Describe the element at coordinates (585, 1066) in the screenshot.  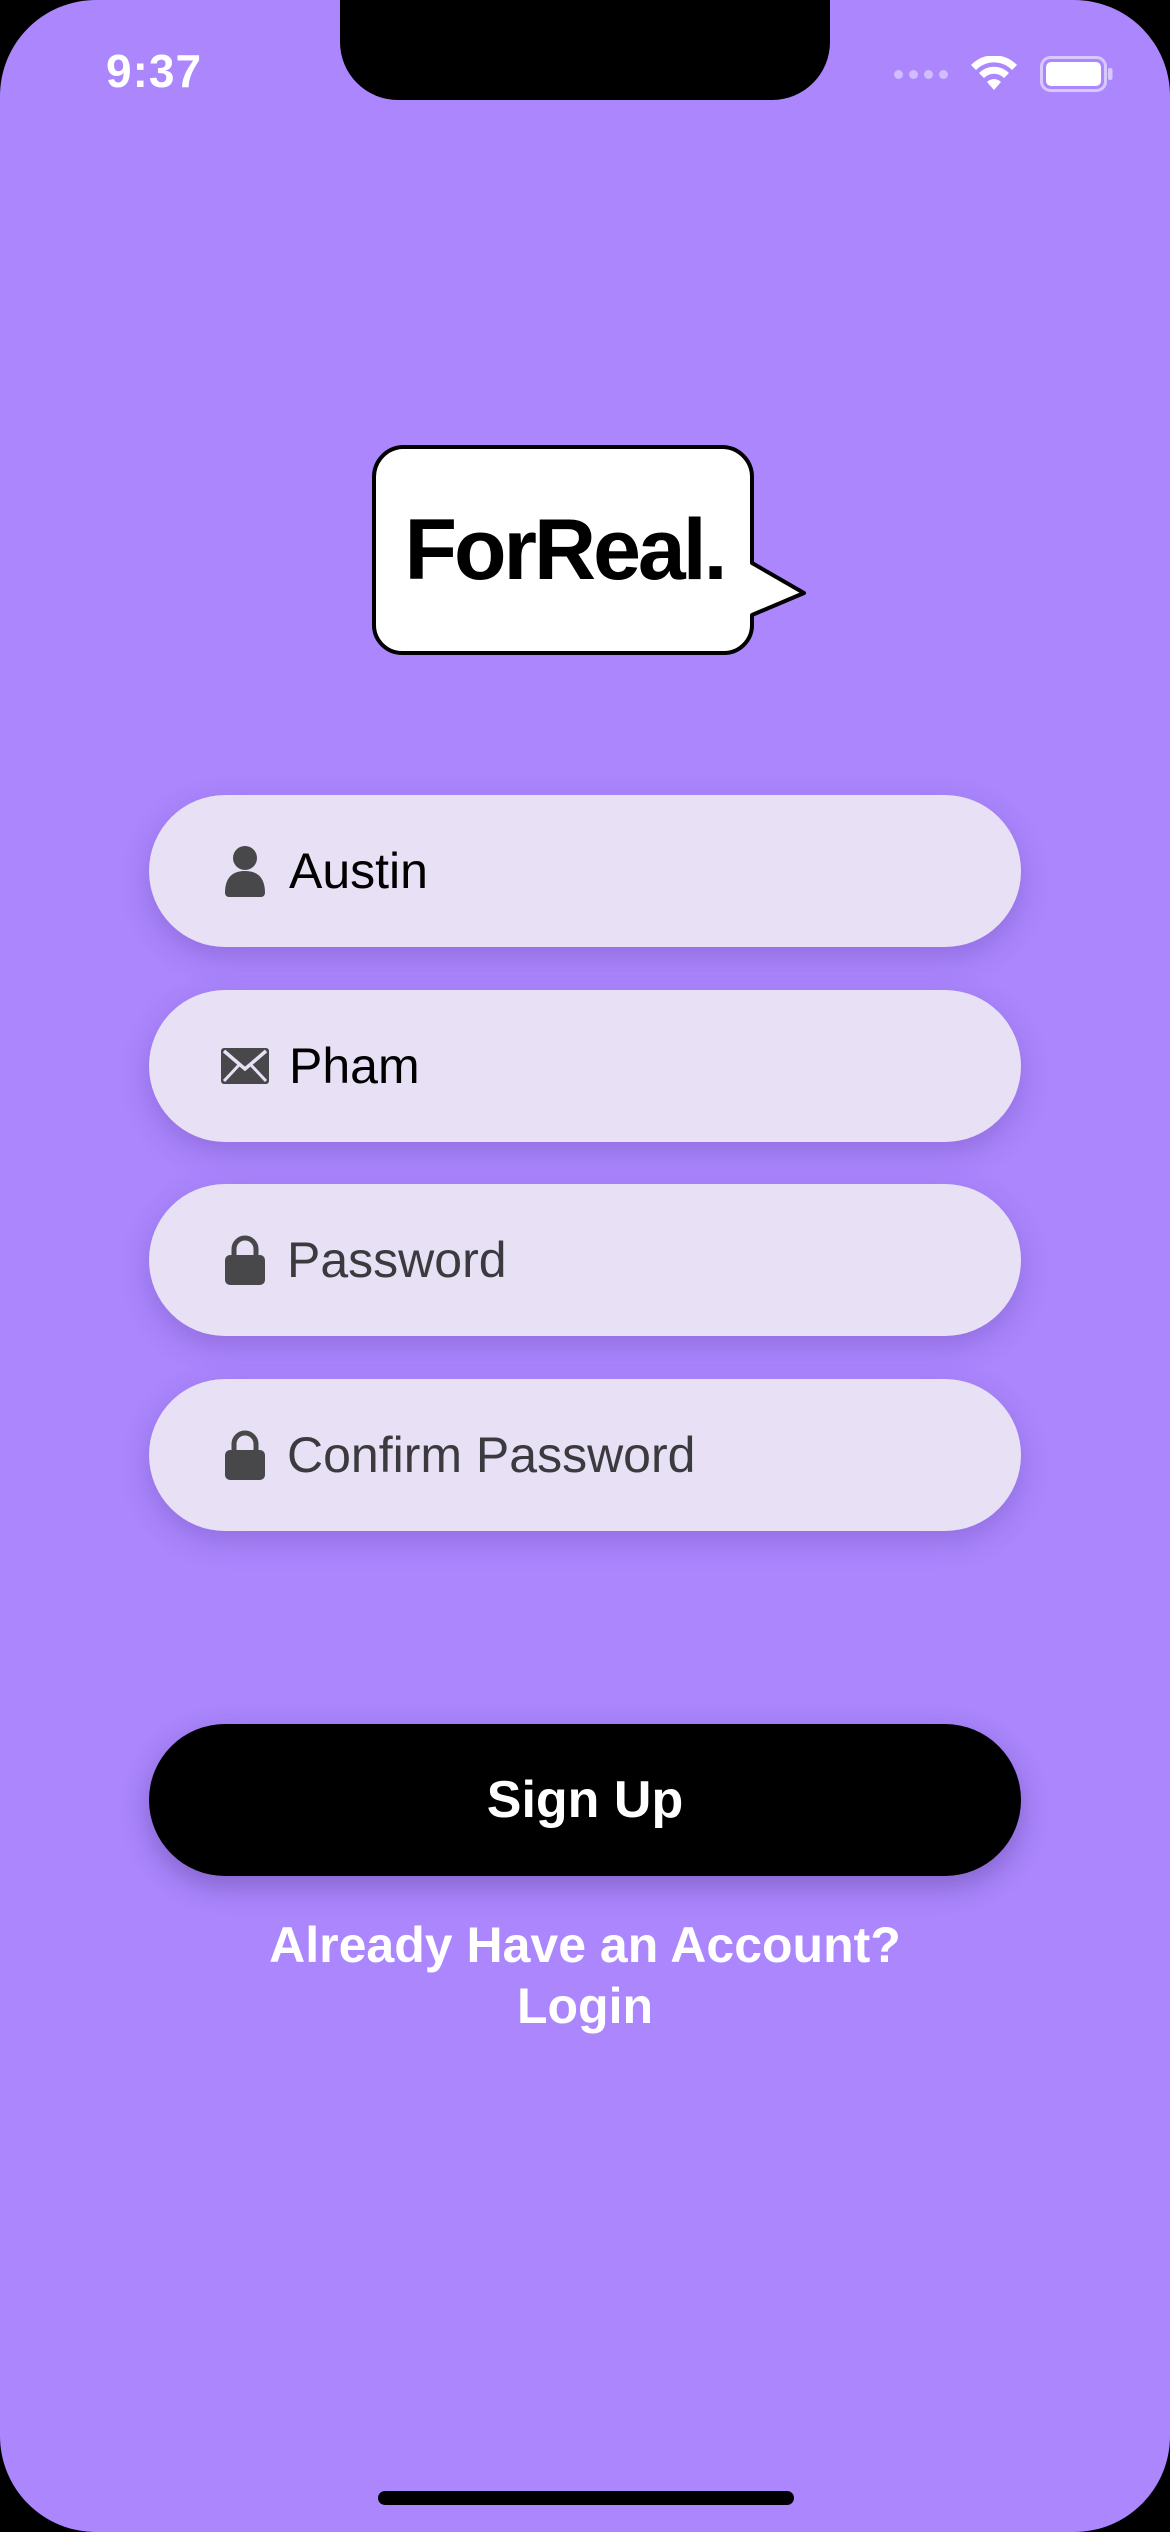
I see `email-field: Pham` at that location.